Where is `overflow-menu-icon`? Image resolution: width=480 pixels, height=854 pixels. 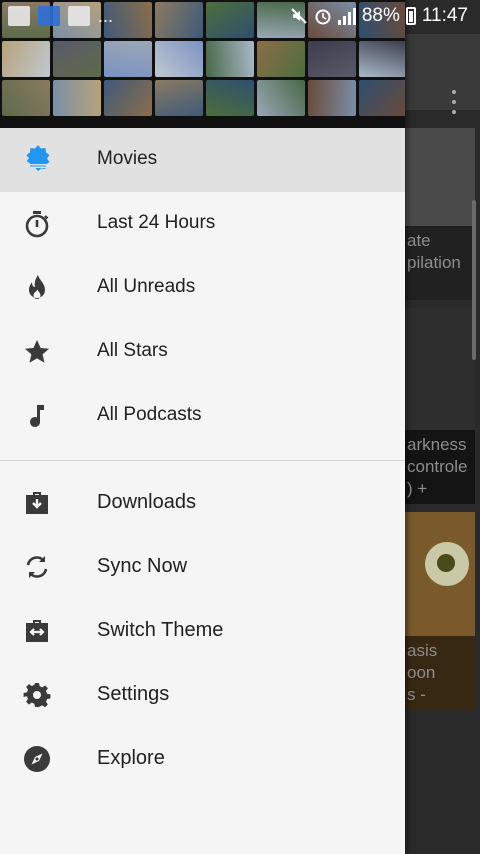
overflow-menu-icon is located at coordinates (454, 105).